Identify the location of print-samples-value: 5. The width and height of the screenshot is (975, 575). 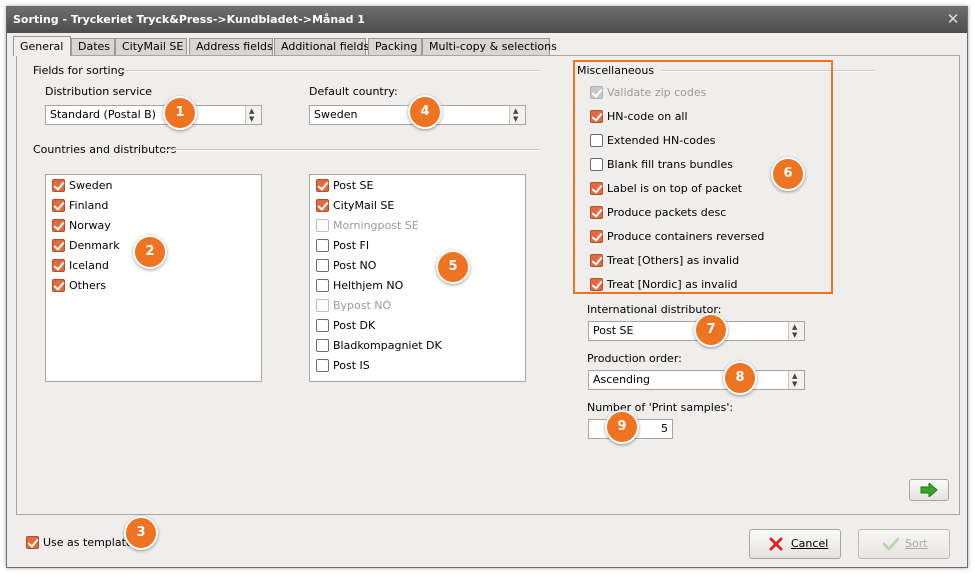
(664, 428).